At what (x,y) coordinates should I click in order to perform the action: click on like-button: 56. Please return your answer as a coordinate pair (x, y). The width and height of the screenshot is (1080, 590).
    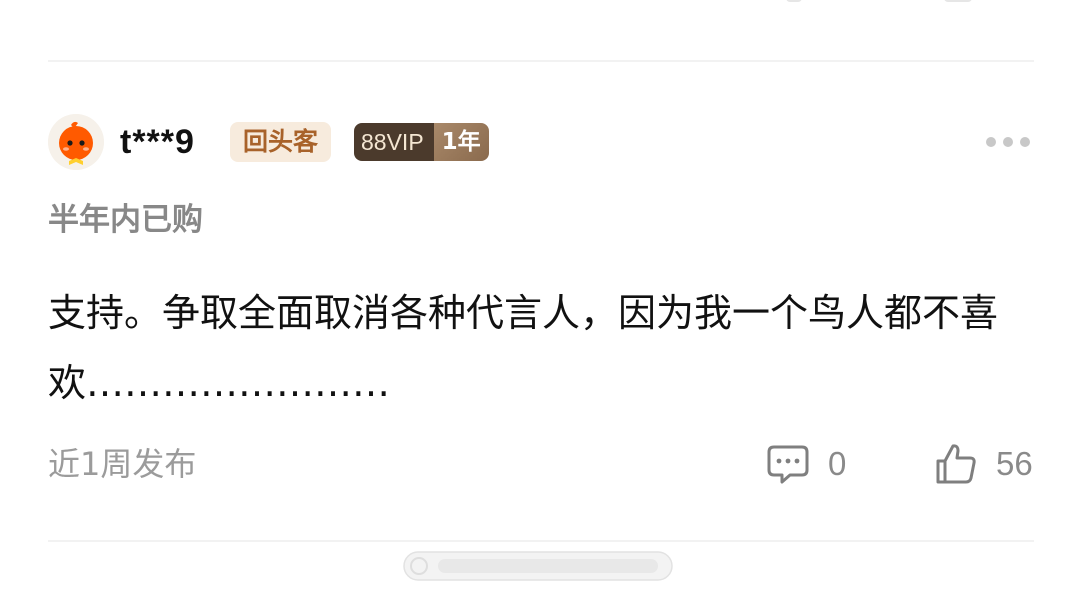
    Looking at the image, I should click on (983, 464).